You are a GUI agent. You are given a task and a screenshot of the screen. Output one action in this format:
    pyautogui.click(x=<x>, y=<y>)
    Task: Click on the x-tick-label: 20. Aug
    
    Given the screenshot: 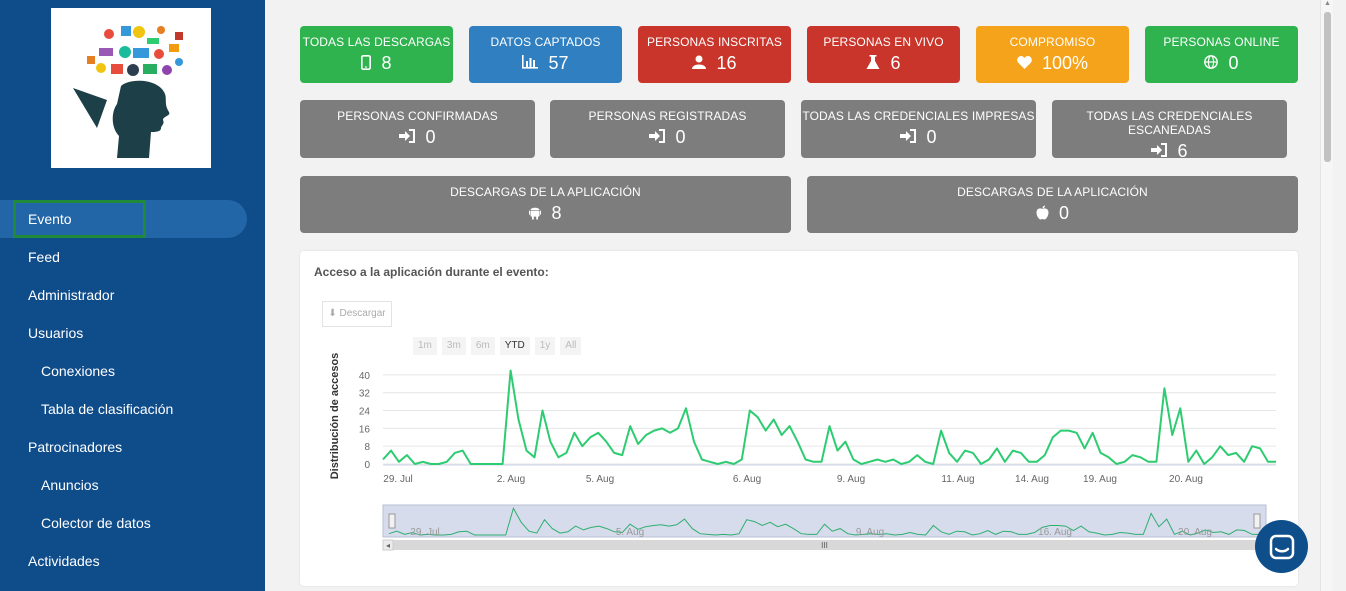 What is the action you would take?
    pyautogui.click(x=1186, y=479)
    